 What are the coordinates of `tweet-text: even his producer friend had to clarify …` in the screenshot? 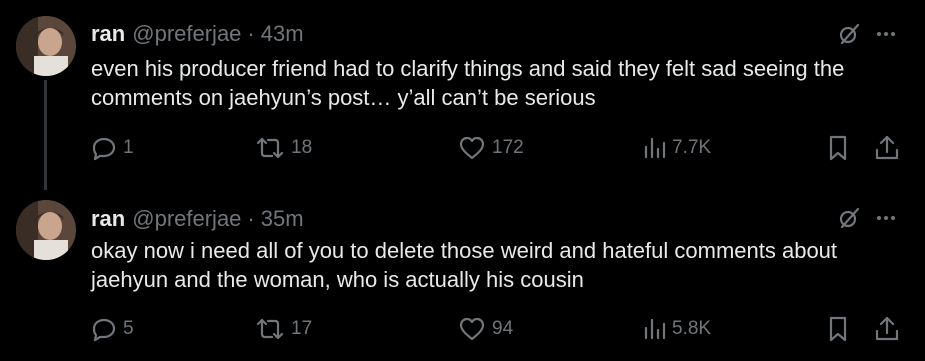 It's located at (468, 83).